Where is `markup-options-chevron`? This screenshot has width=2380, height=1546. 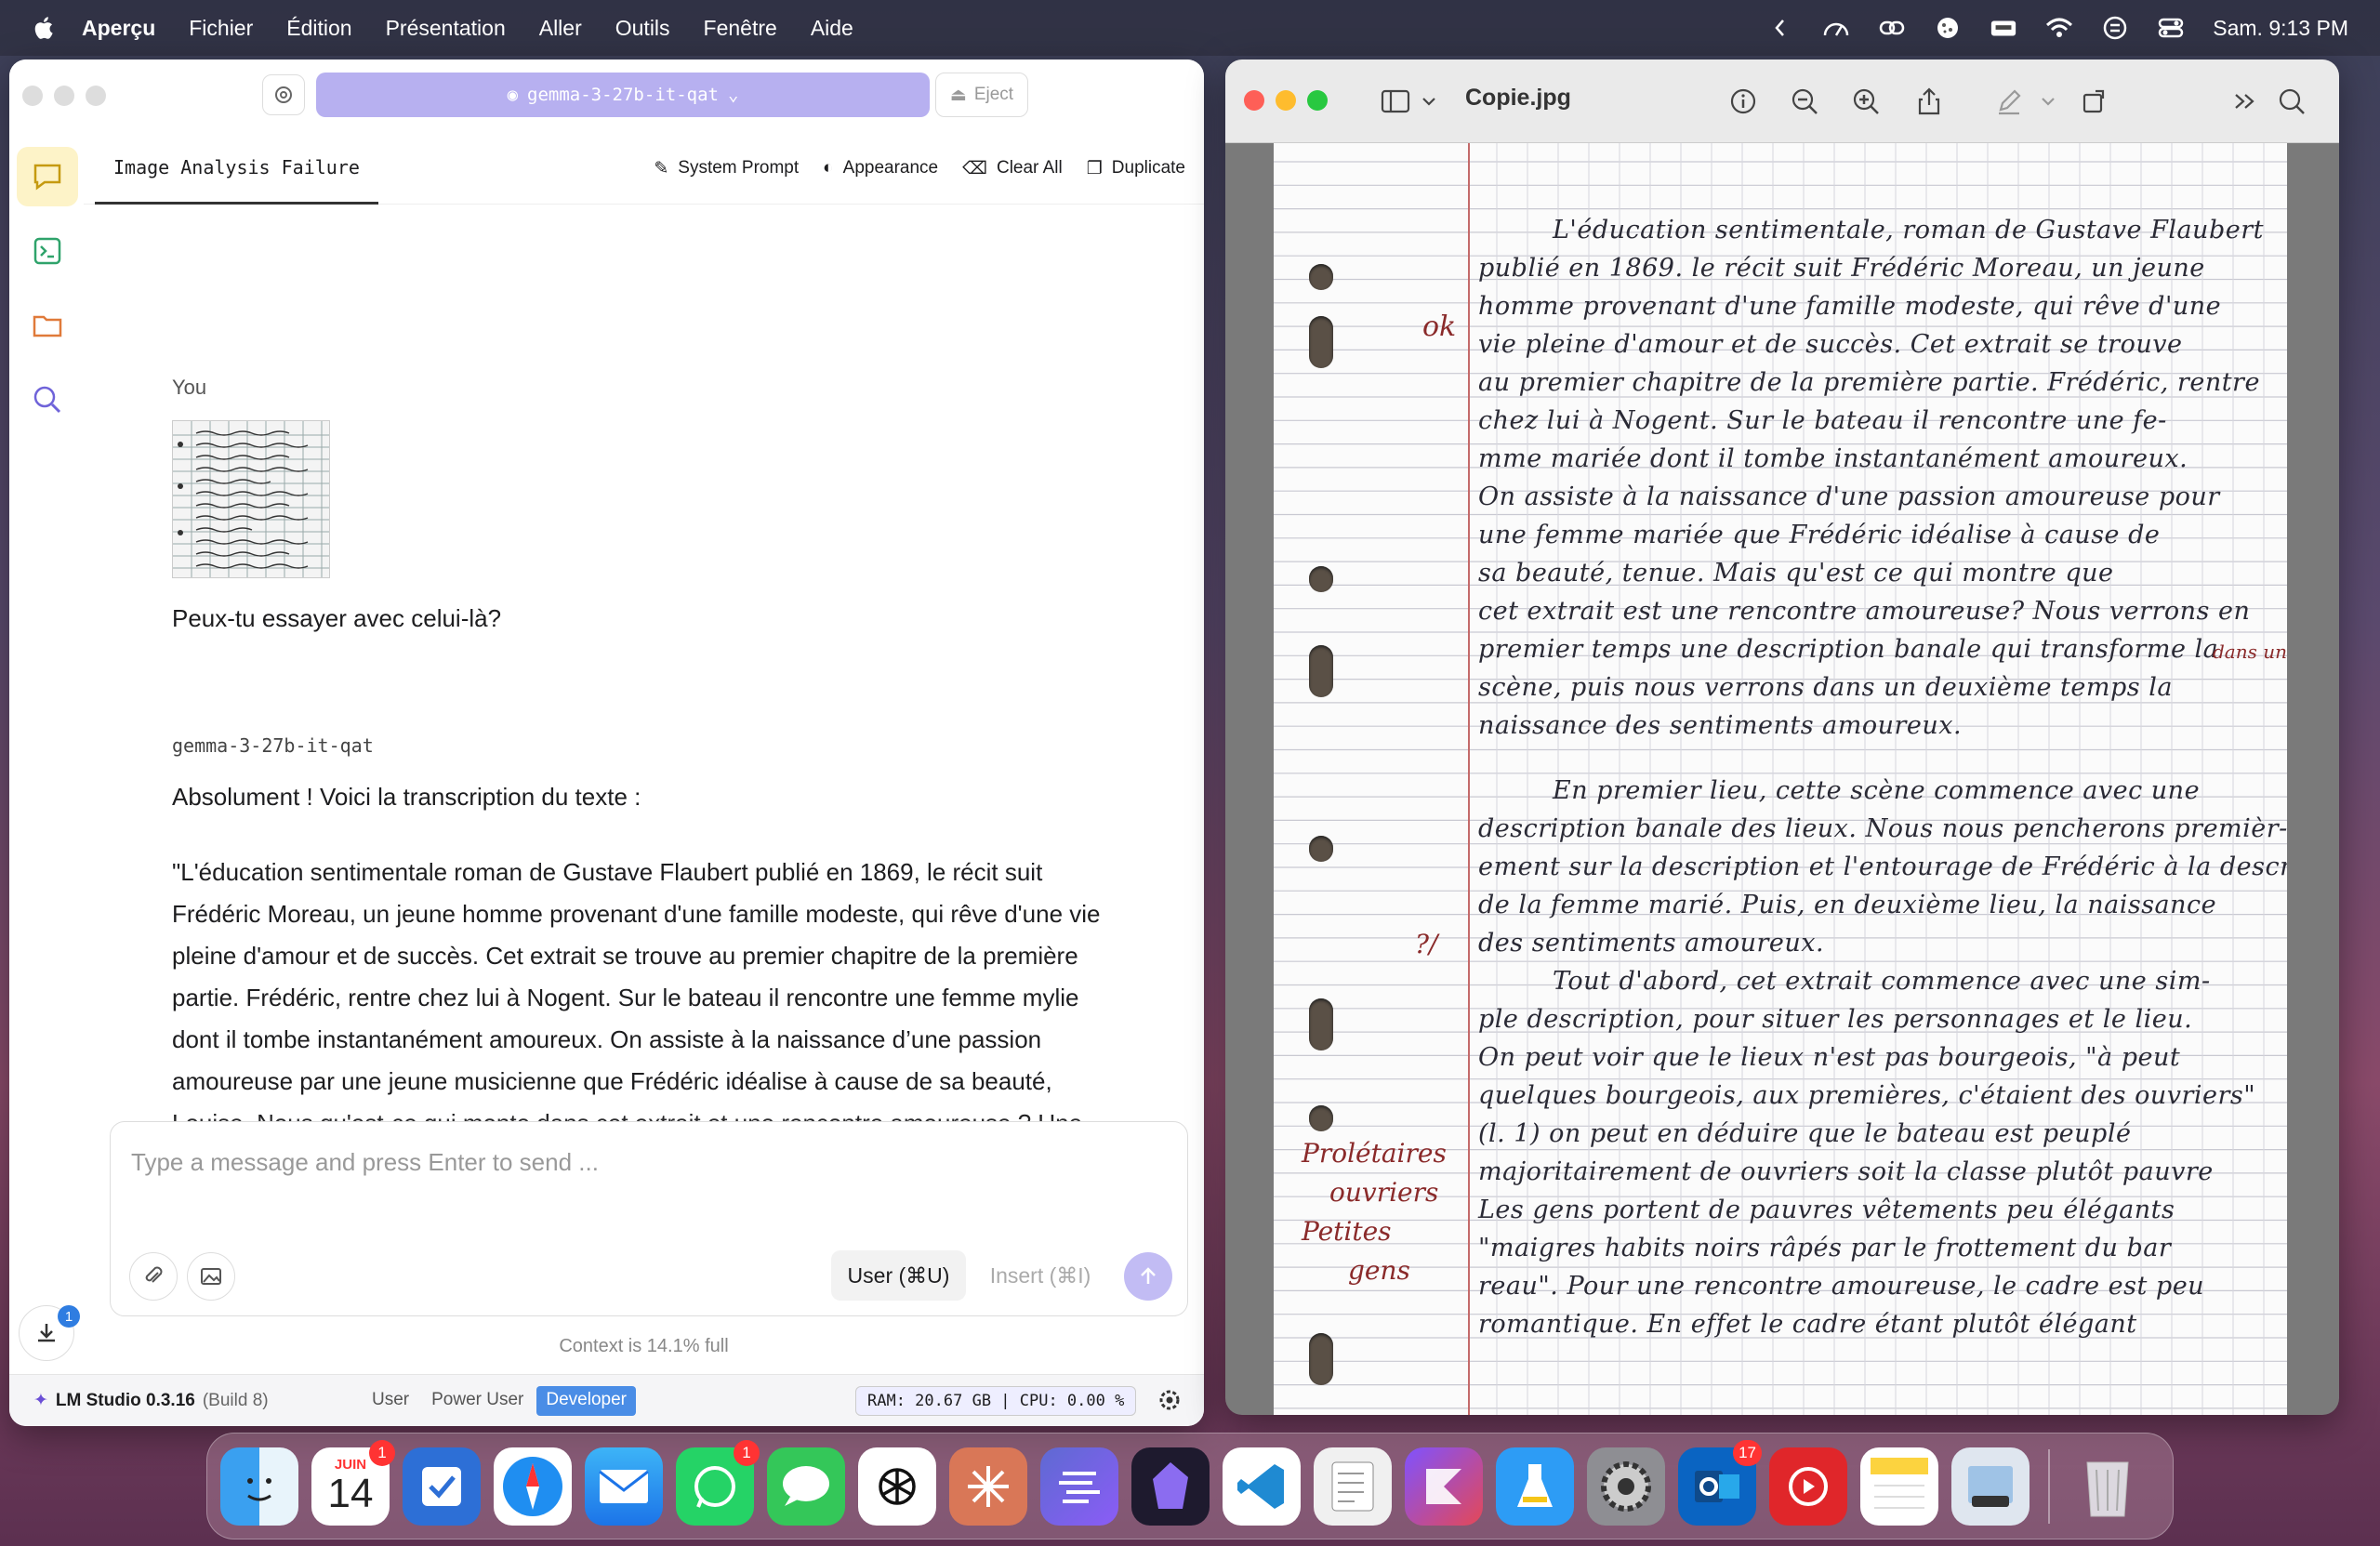 markup-options-chevron is located at coordinates (2048, 101).